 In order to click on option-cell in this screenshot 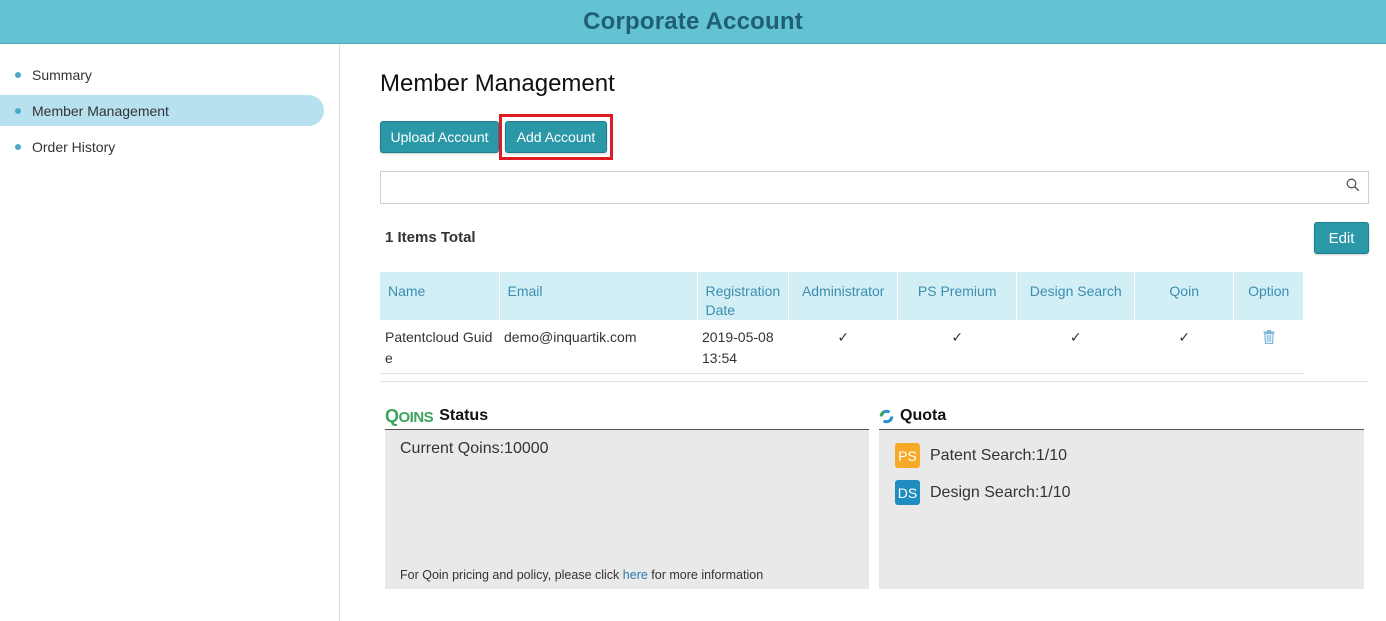, I will do `click(1268, 347)`.